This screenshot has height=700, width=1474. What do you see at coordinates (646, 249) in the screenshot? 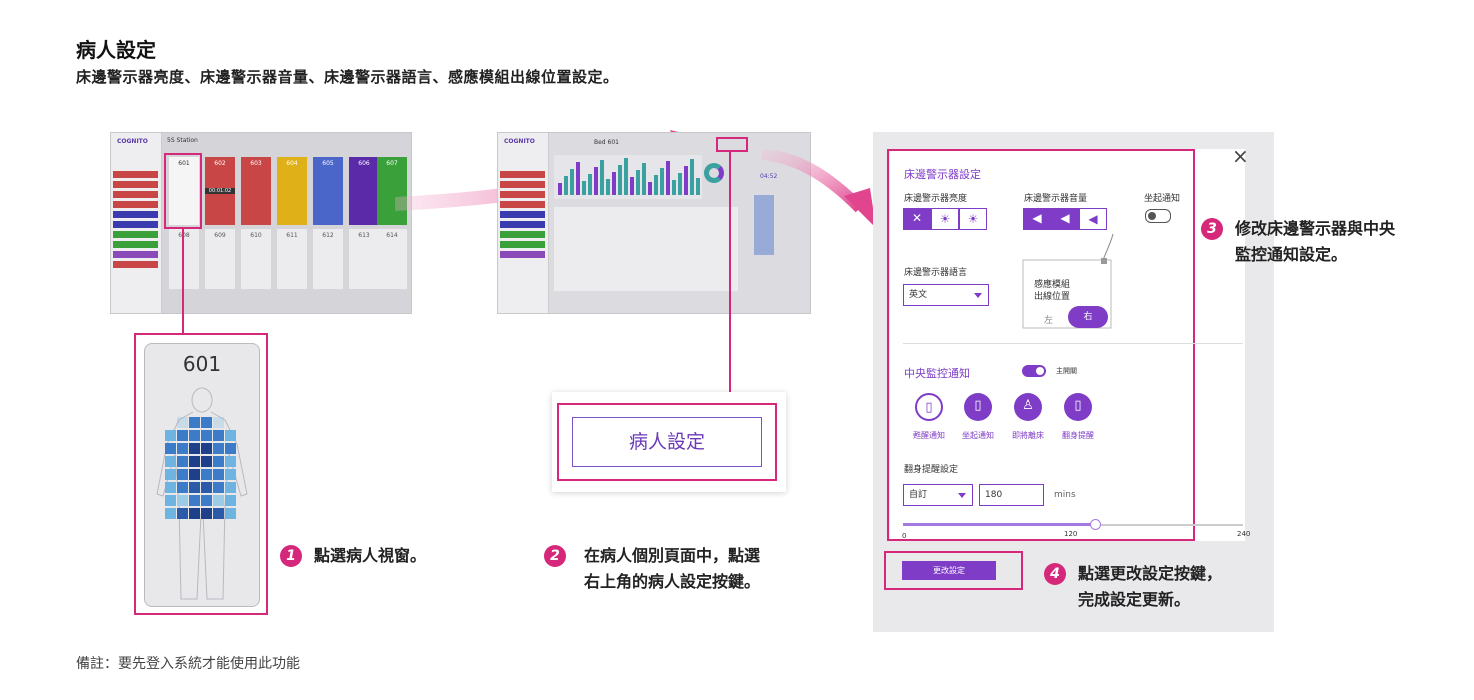
I see `mini-scatter` at bounding box center [646, 249].